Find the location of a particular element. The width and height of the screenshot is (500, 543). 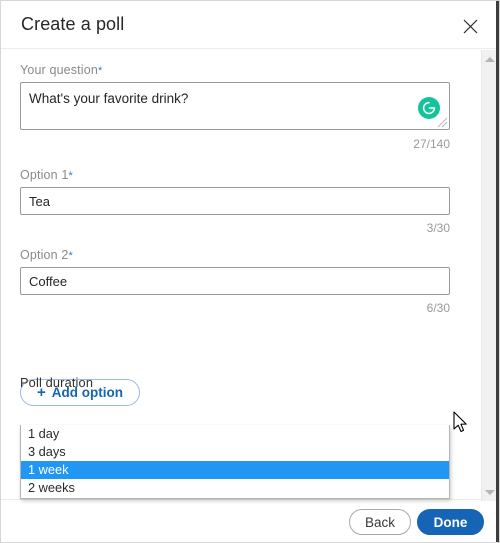

resize-handle-icon is located at coordinates (442, 122).